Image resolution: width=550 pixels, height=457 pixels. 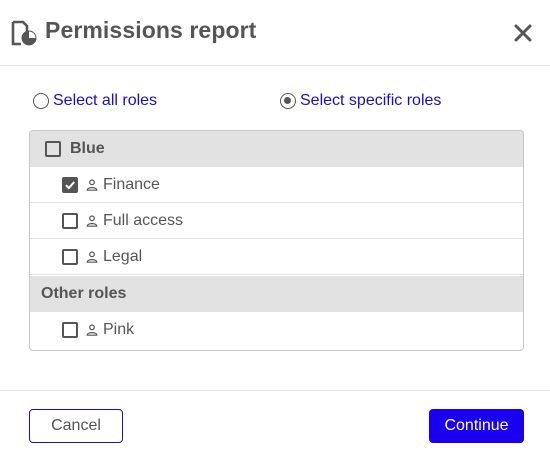 What do you see at coordinates (105, 101) in the screenshot?
I see `radio-label: Select all roles` at bounding box center [105, 101].